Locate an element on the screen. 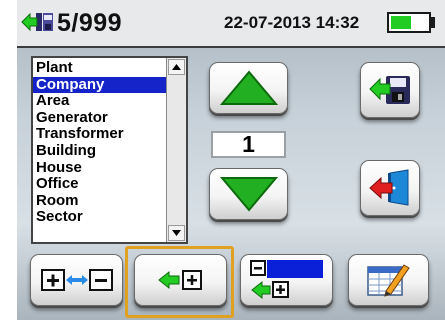  battery-tip is located at coordinates (433, 22).